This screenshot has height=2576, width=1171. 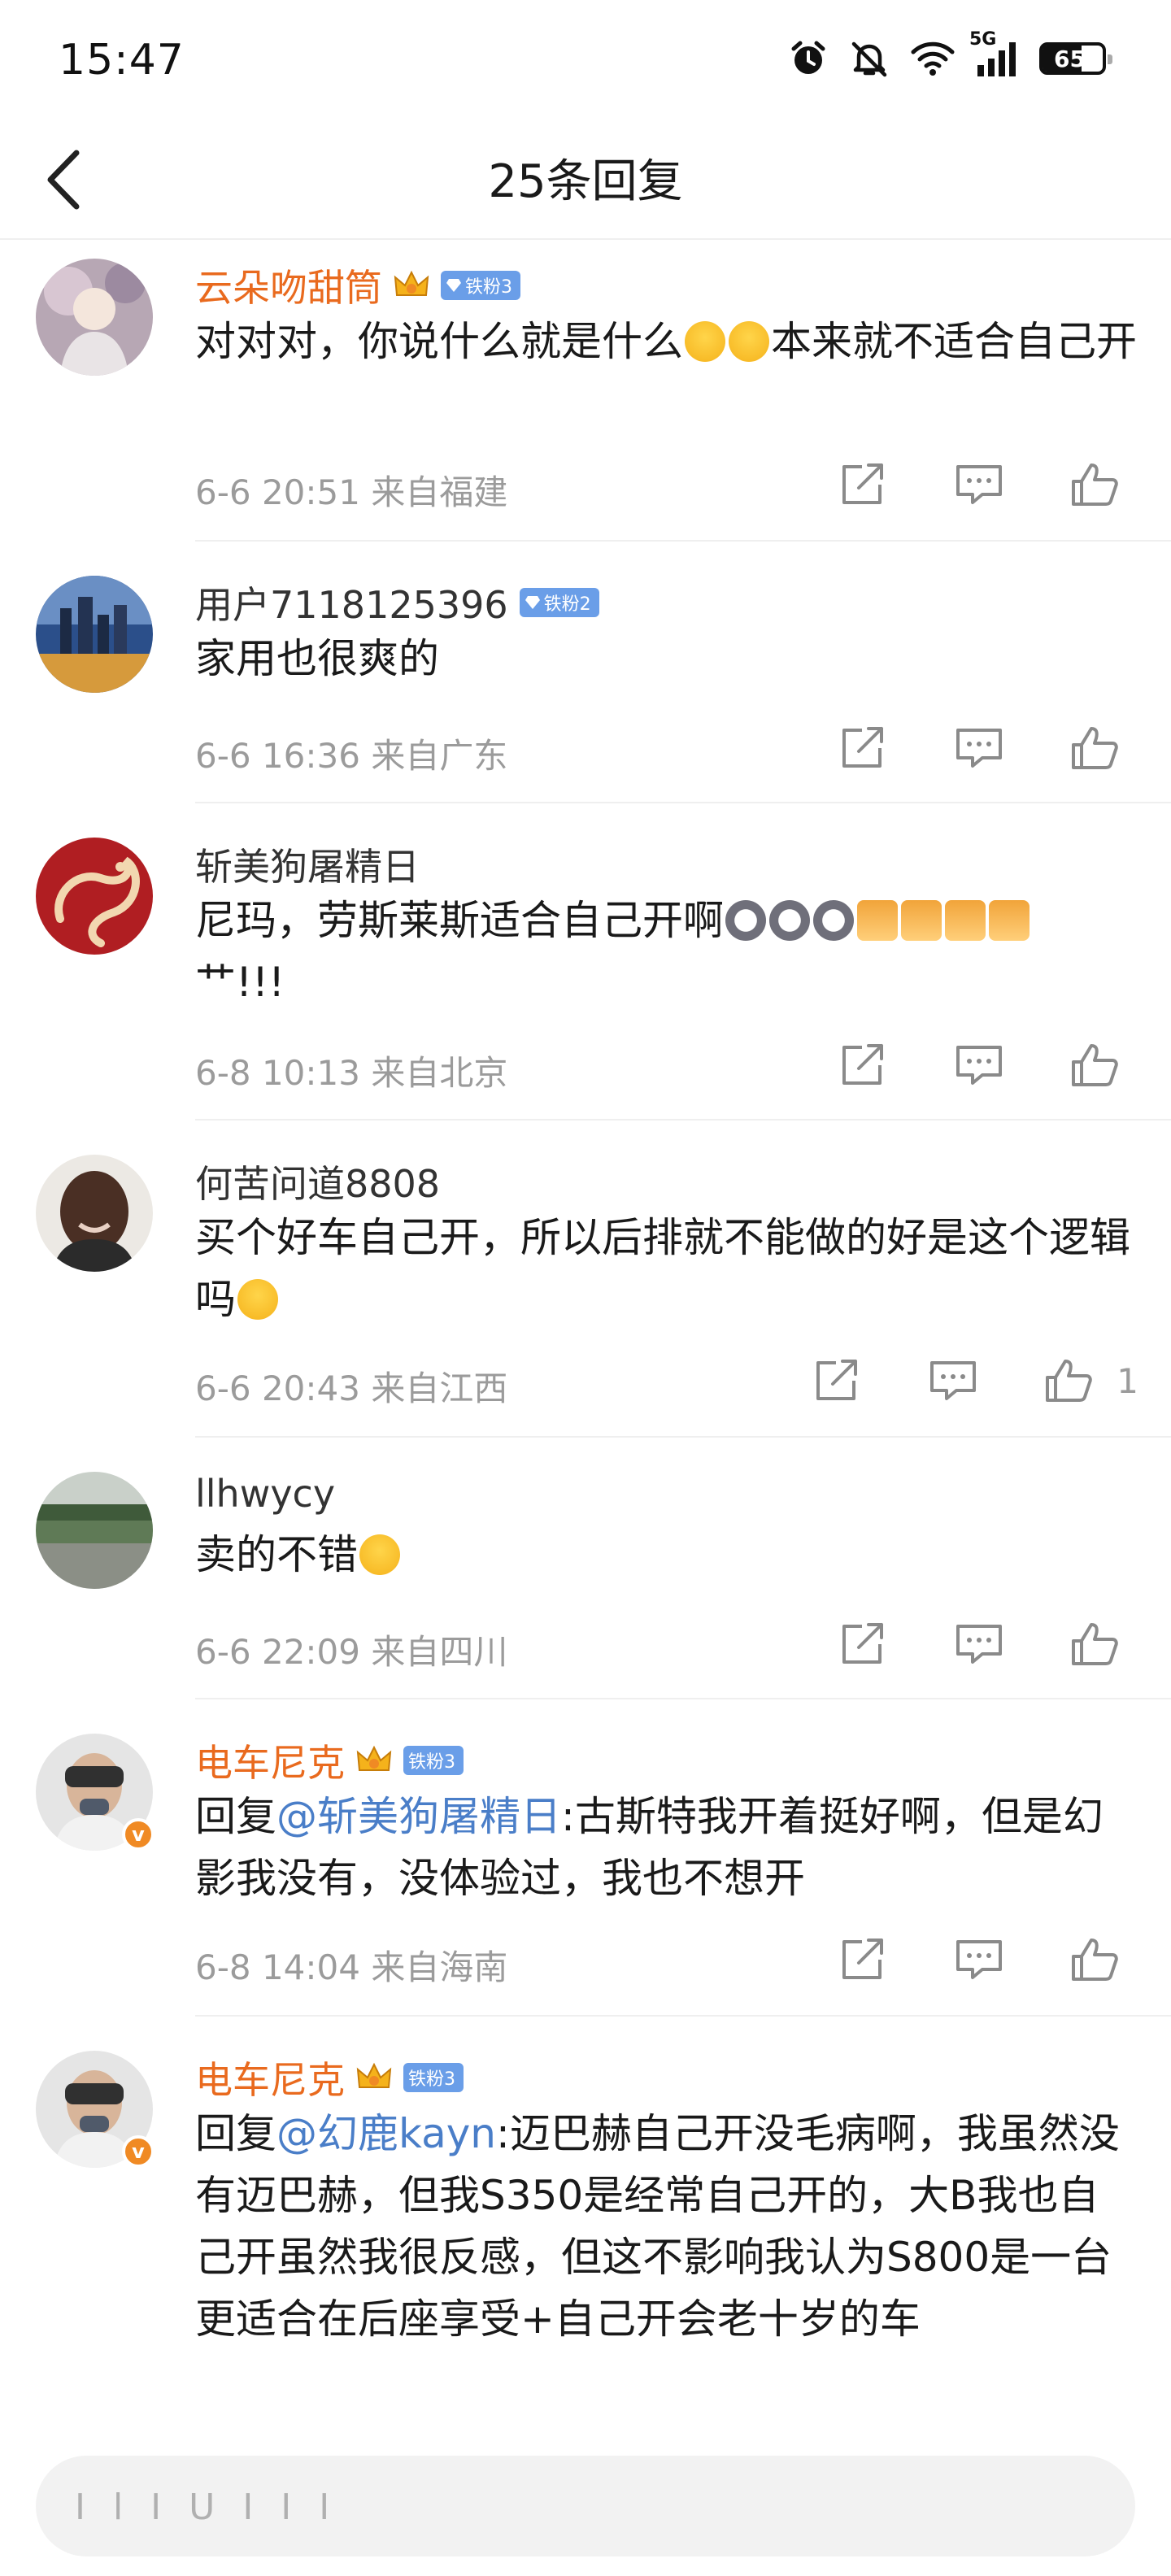 I want to click on comment-meta: 6-8 14:04 来自海南, so click(x=666, y=1961).